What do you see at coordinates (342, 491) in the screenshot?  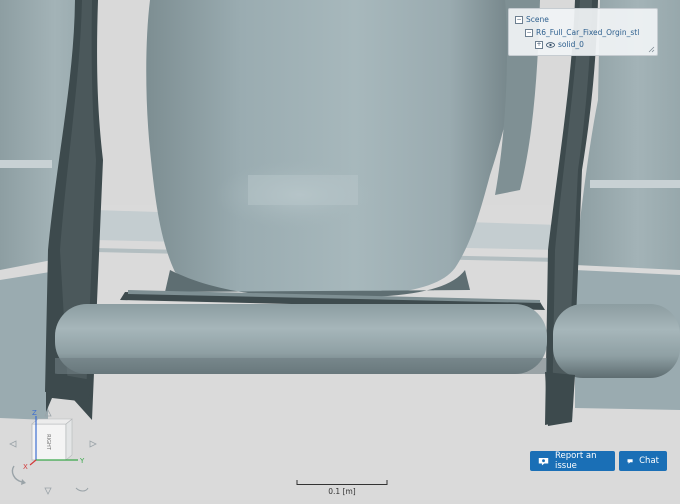 I see `scale-bar-label: 0.1 [m]` at bounding box center [342, 491].